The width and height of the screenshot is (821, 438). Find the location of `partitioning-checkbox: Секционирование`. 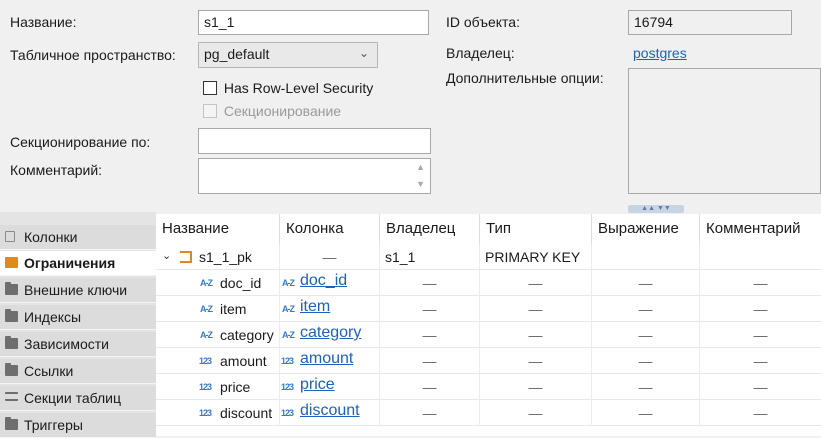

partitioning-checkbox: Секционирование is located at coordinates (272, 111).